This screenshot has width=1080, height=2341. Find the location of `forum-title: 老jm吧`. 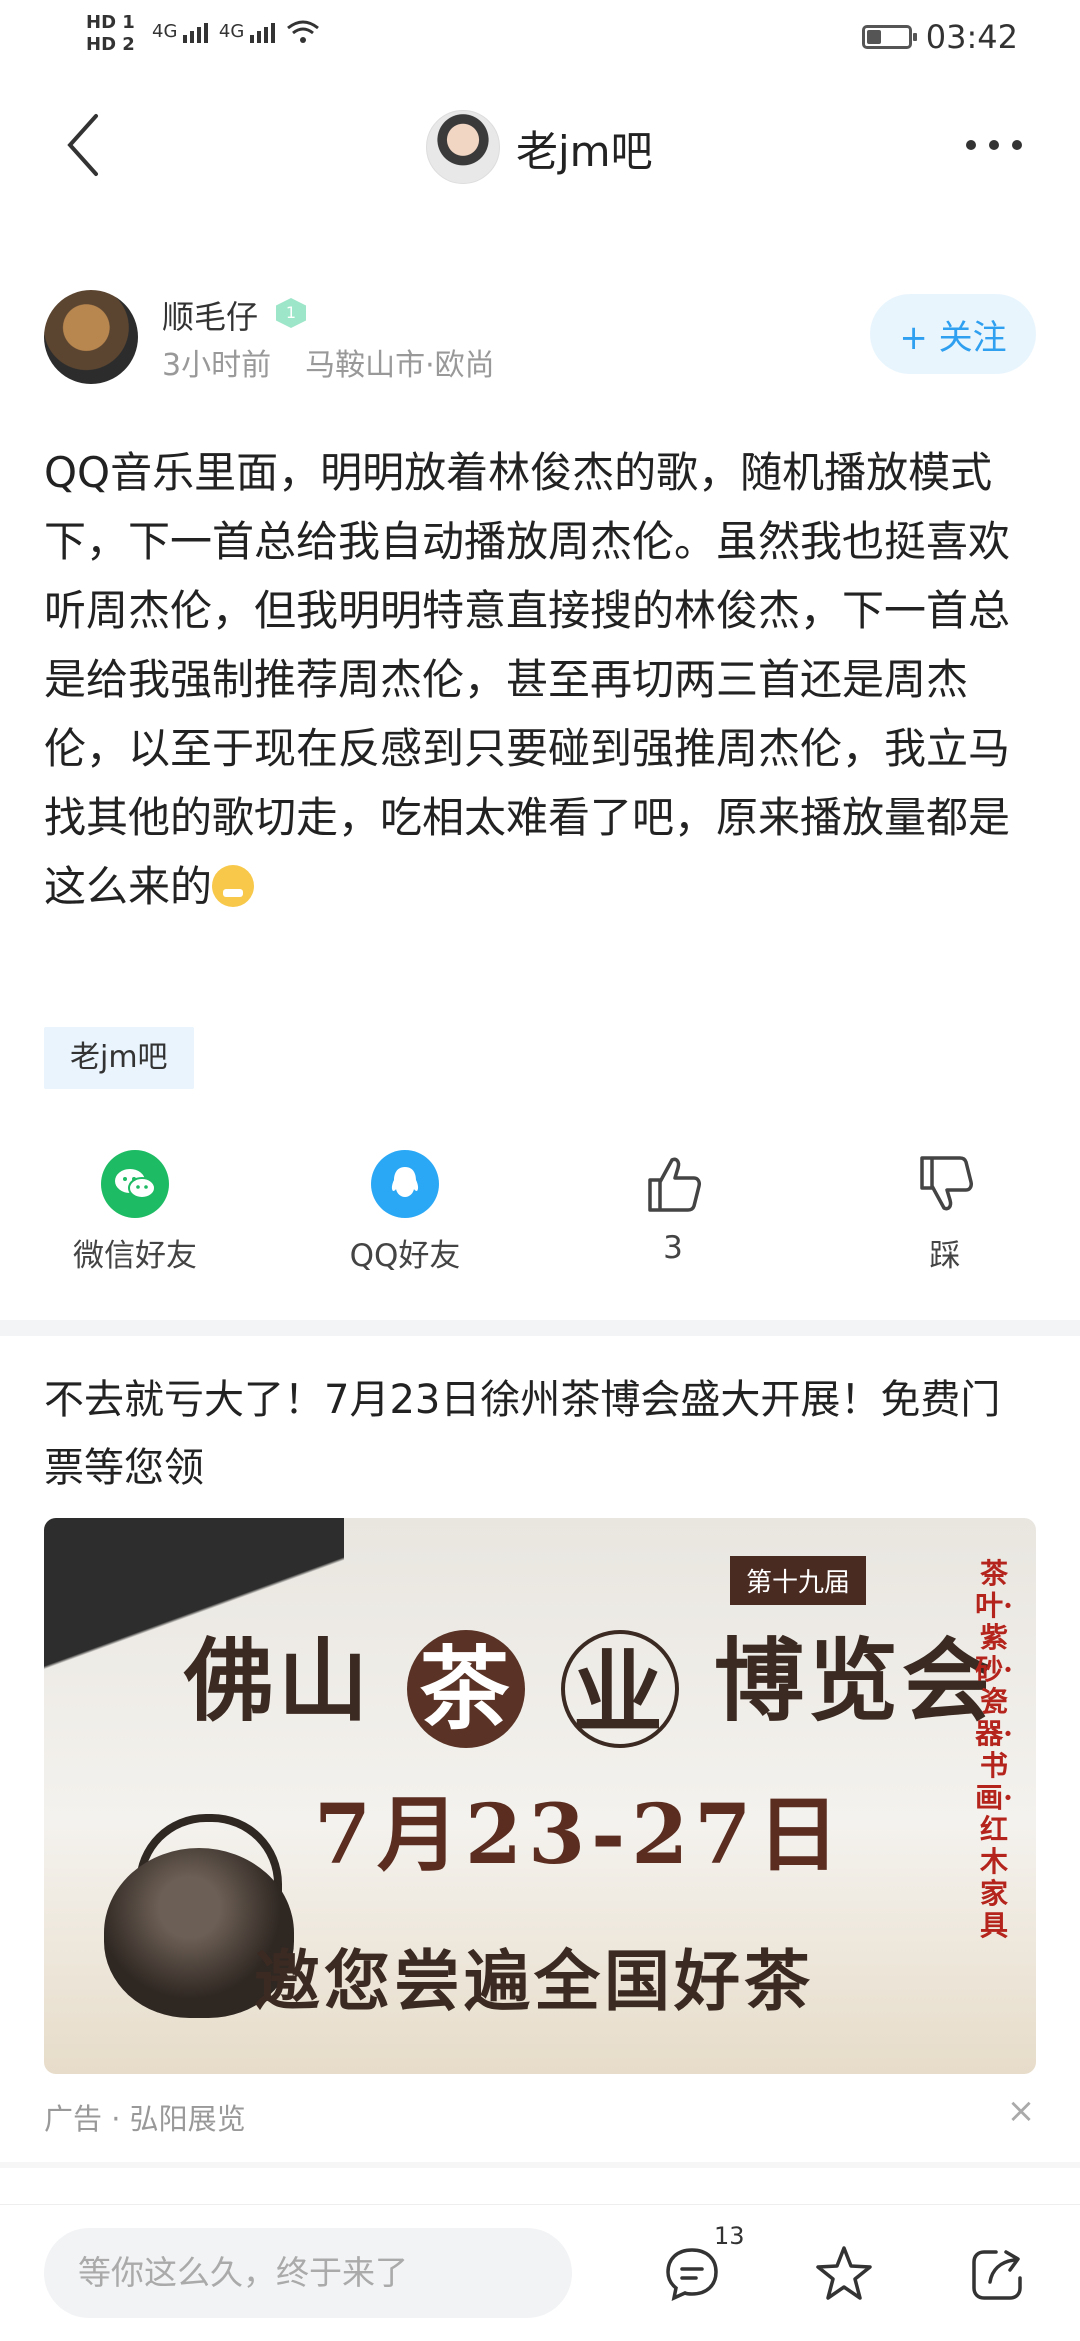

forum-title: 老jm吧 is located at coordinates (584, 148).